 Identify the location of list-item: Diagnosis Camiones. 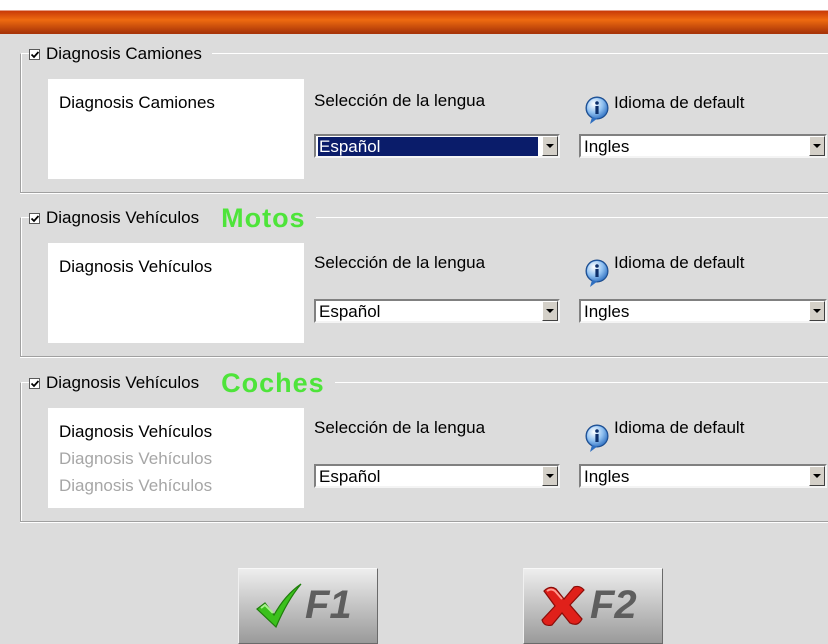
(181, 102).